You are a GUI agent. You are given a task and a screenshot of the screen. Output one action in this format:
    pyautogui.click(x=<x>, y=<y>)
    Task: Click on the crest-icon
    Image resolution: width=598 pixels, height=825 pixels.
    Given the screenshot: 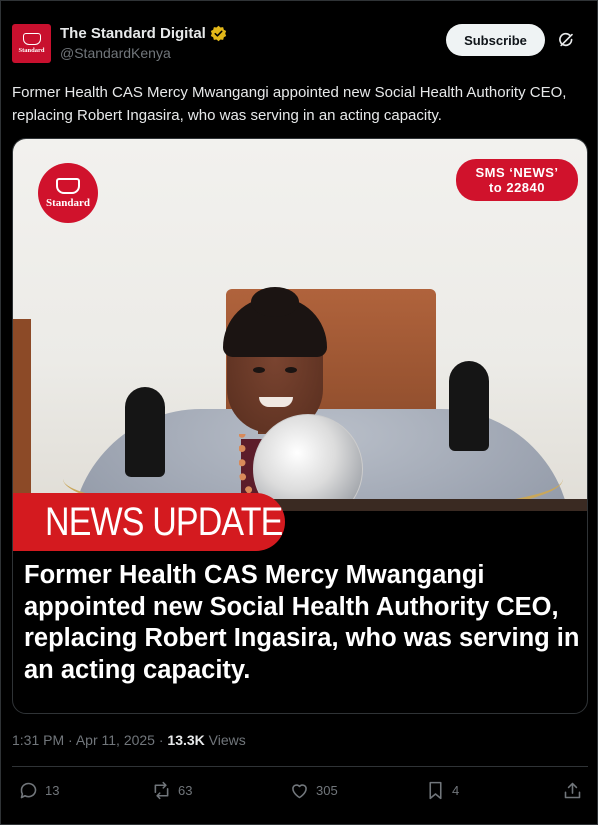 What is the action you would take?
    pyautogui.click(x=31, y=39)
    